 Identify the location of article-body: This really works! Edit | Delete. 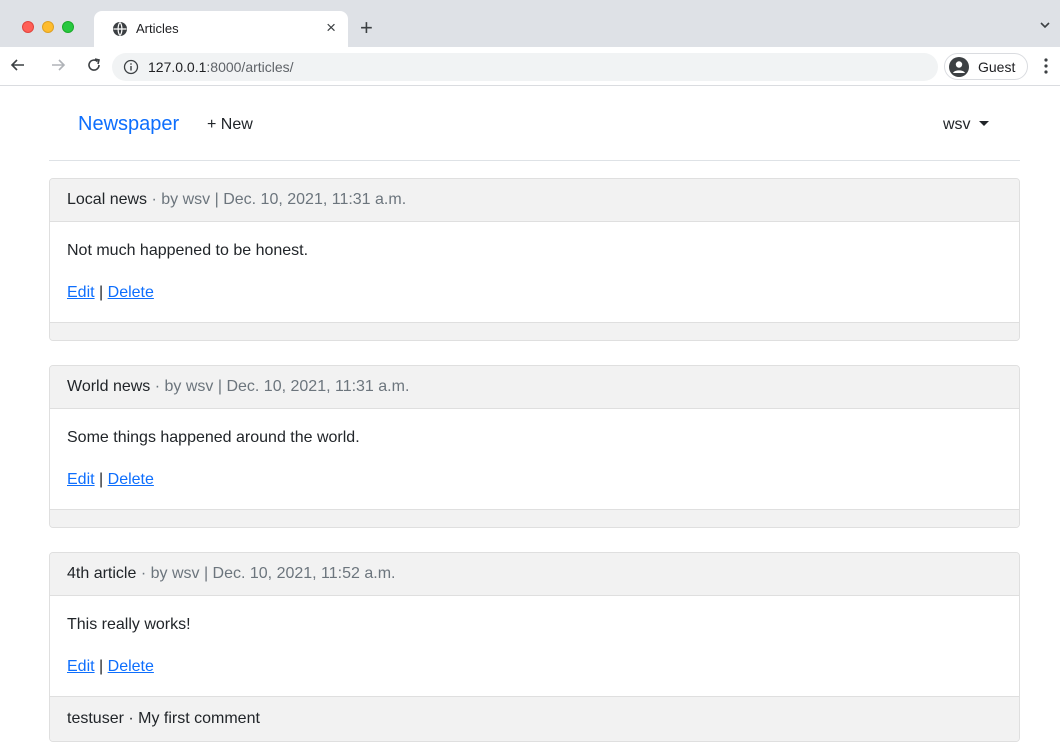
(534, 646).